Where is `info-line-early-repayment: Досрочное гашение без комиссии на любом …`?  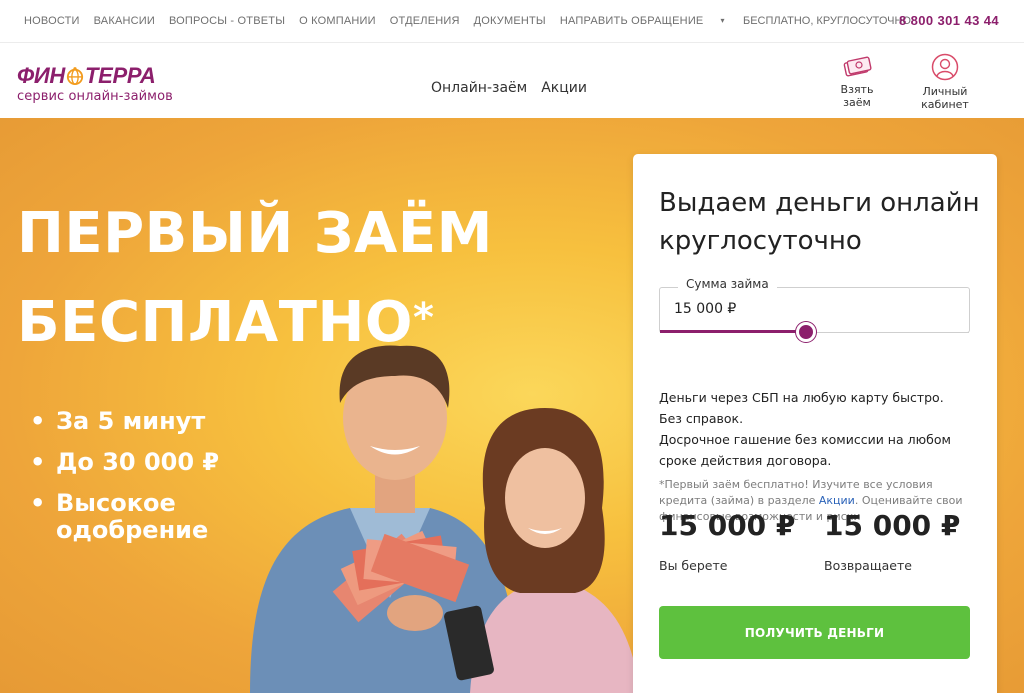
info-line-early-repayment: Досрочное гашение без комиссии на любом … is located at coordinates (805, 450).